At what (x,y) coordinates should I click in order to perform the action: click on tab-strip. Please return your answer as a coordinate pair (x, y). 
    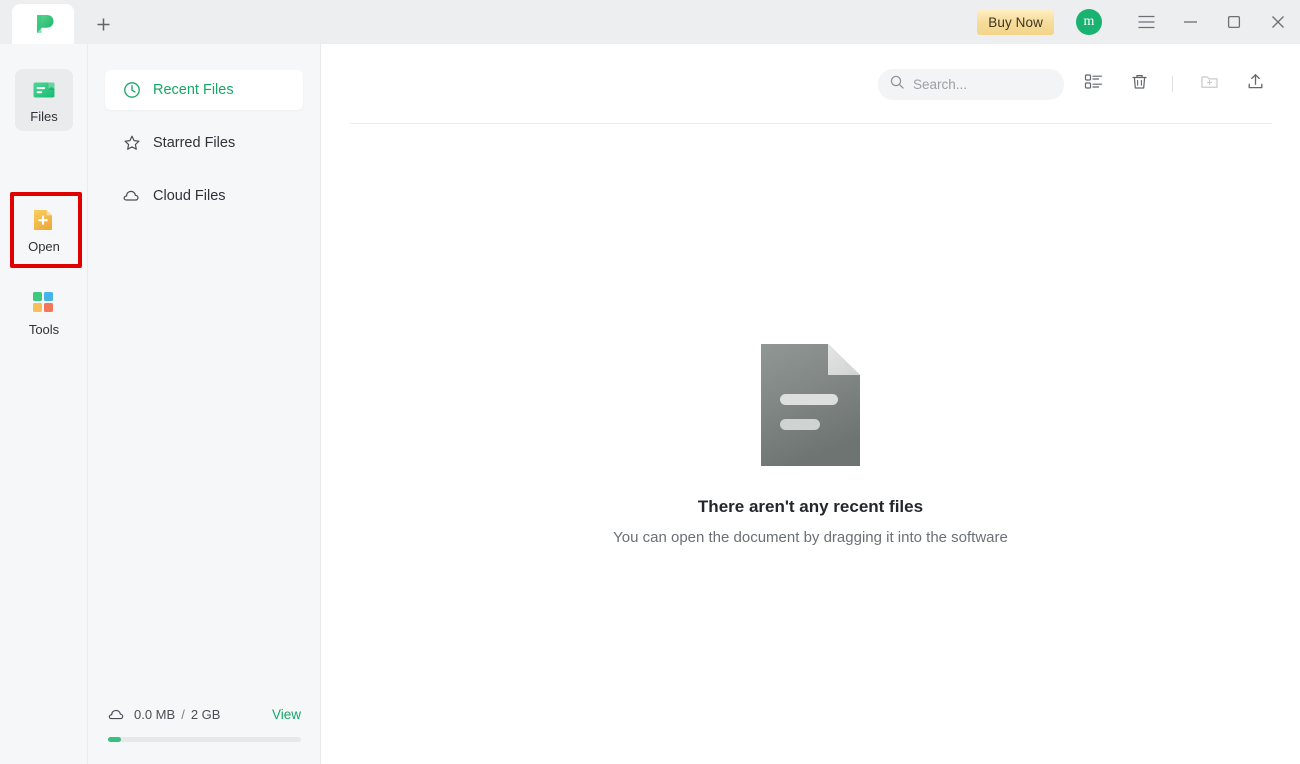
    Looking at the image, I should click on (61, 22).